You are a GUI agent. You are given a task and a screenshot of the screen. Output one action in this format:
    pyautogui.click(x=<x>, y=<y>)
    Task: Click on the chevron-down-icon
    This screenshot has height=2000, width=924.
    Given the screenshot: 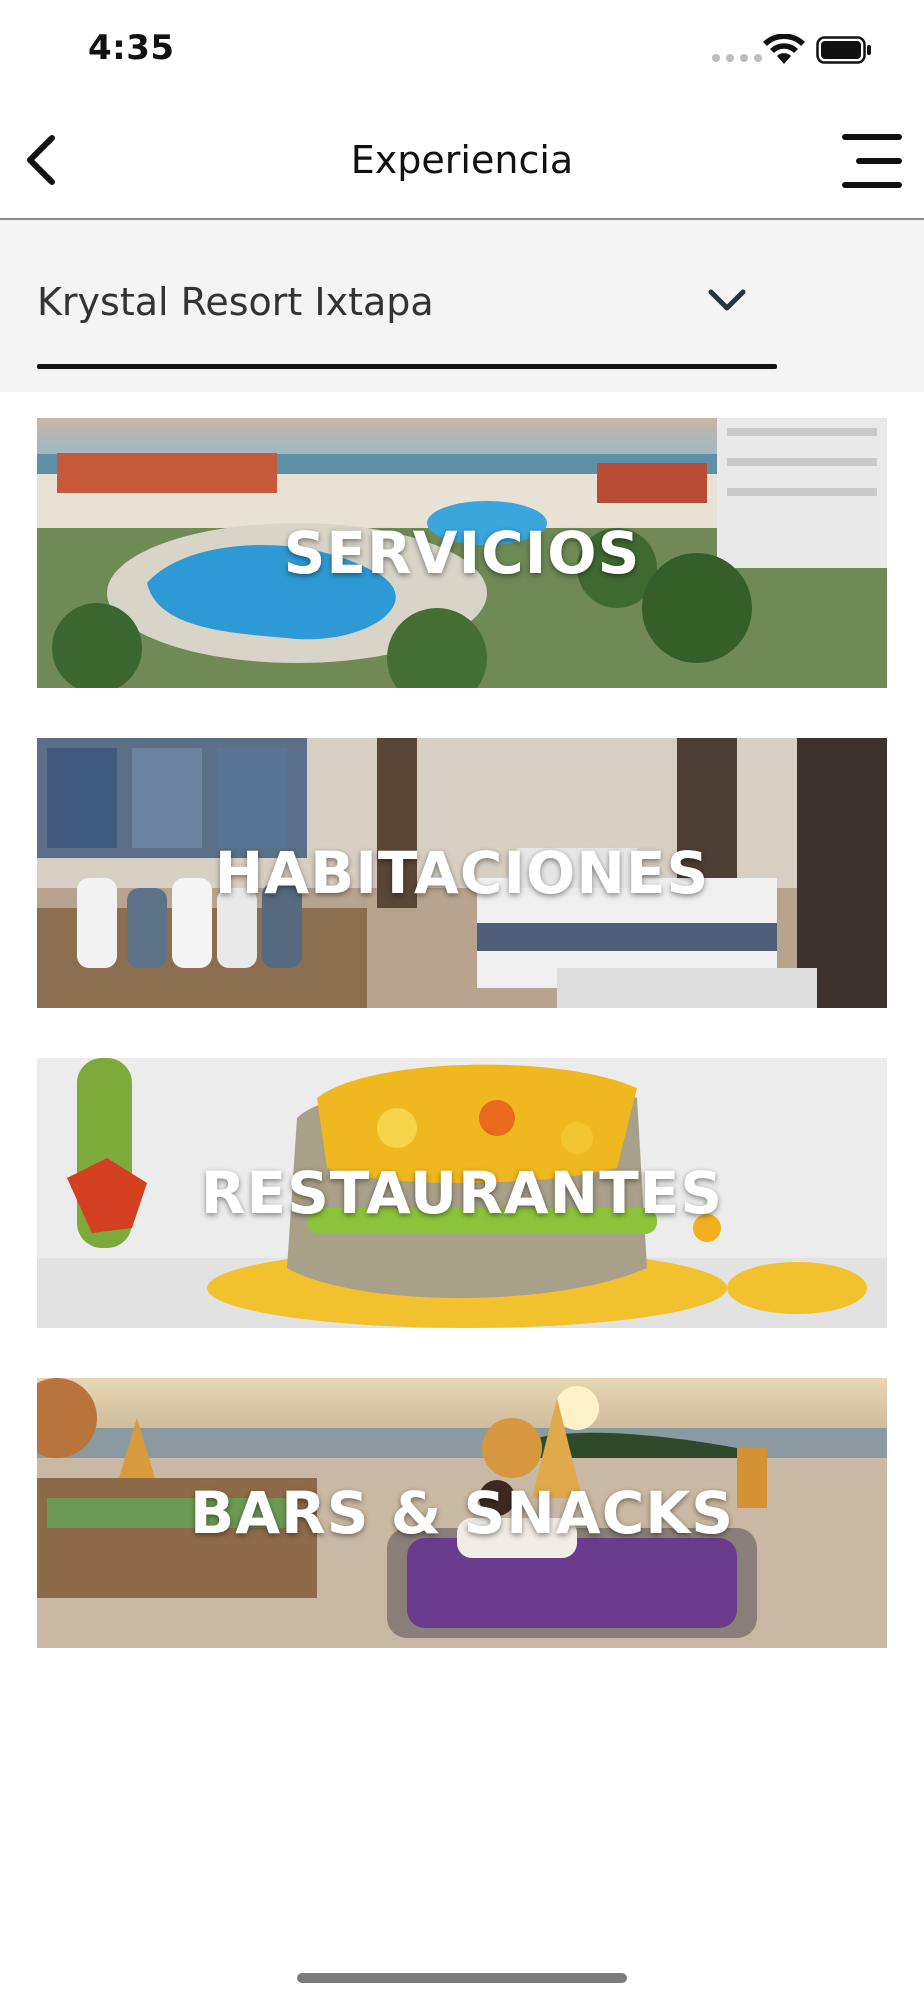 What is the action you would take?
    pyautogui.click(x=727, y=300)
    